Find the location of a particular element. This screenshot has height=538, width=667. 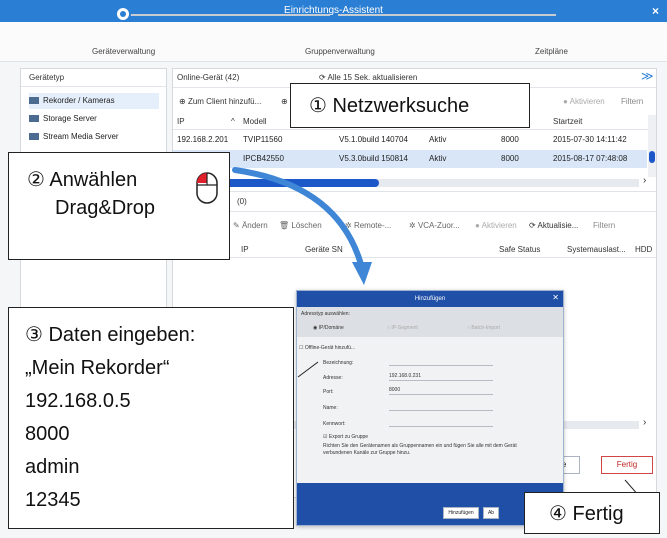

callout-text: 192.168.0.5 is located at coordinates (78, 401).